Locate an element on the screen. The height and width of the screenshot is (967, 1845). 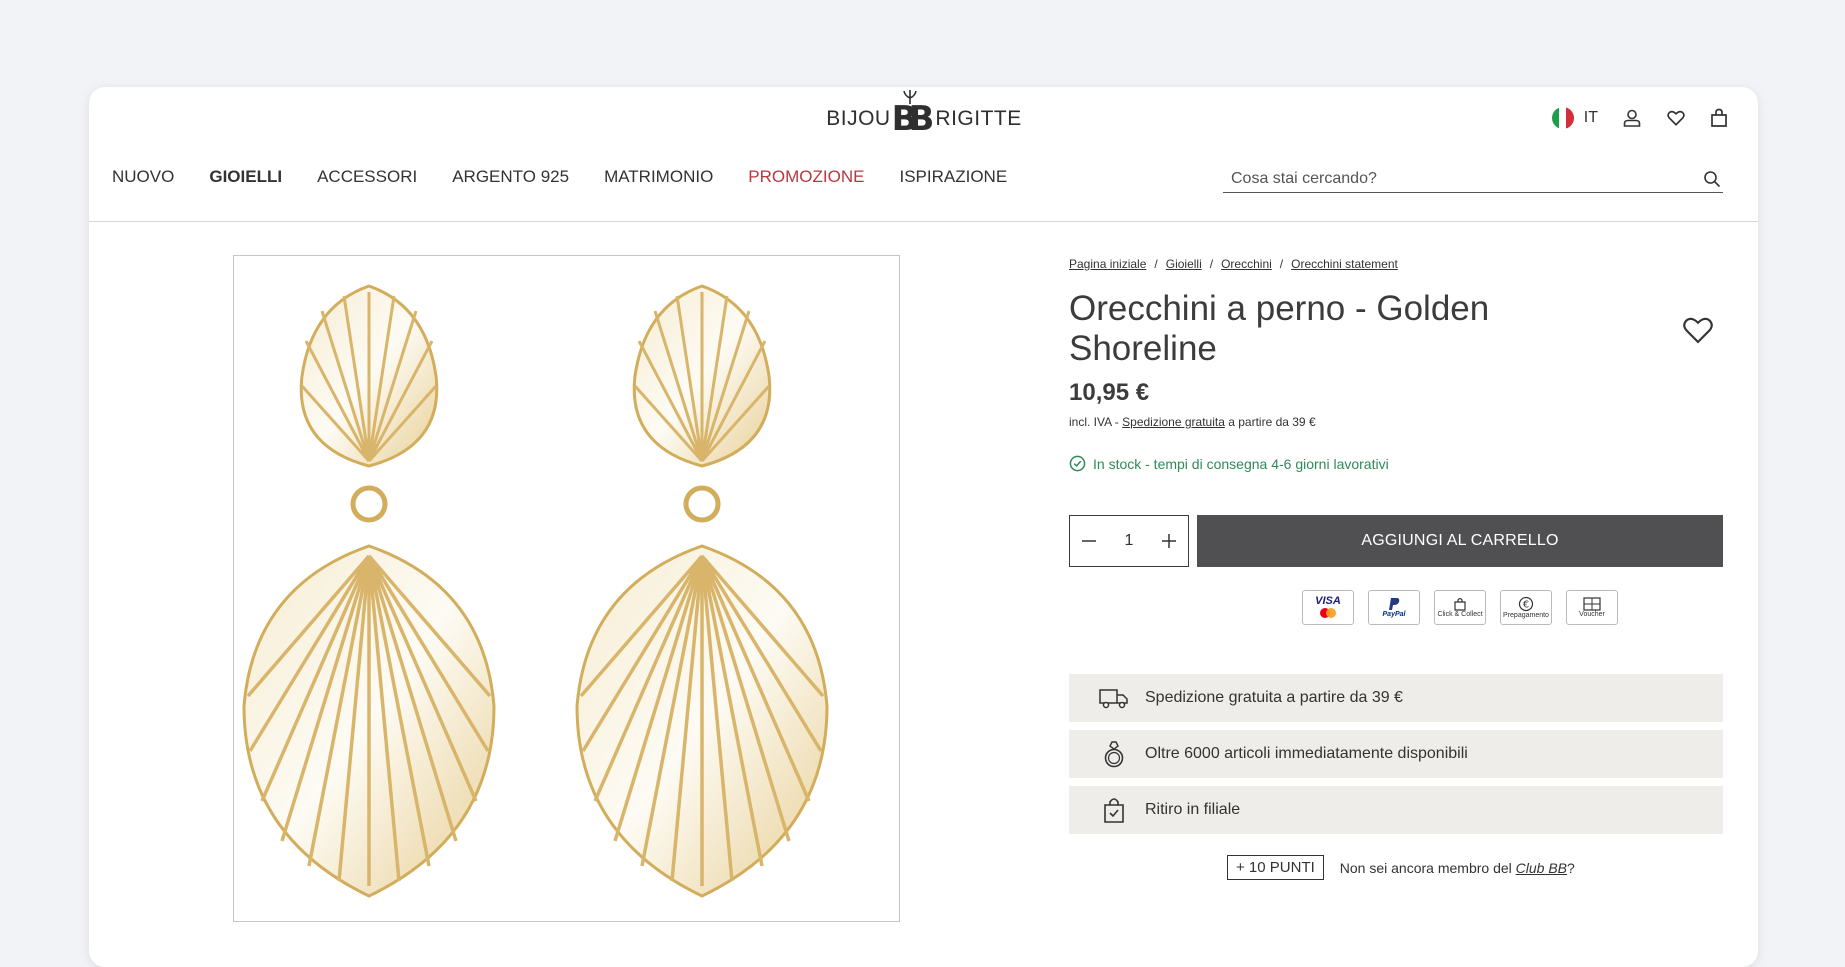
plus-icon is located at coordinates (1169, 541).